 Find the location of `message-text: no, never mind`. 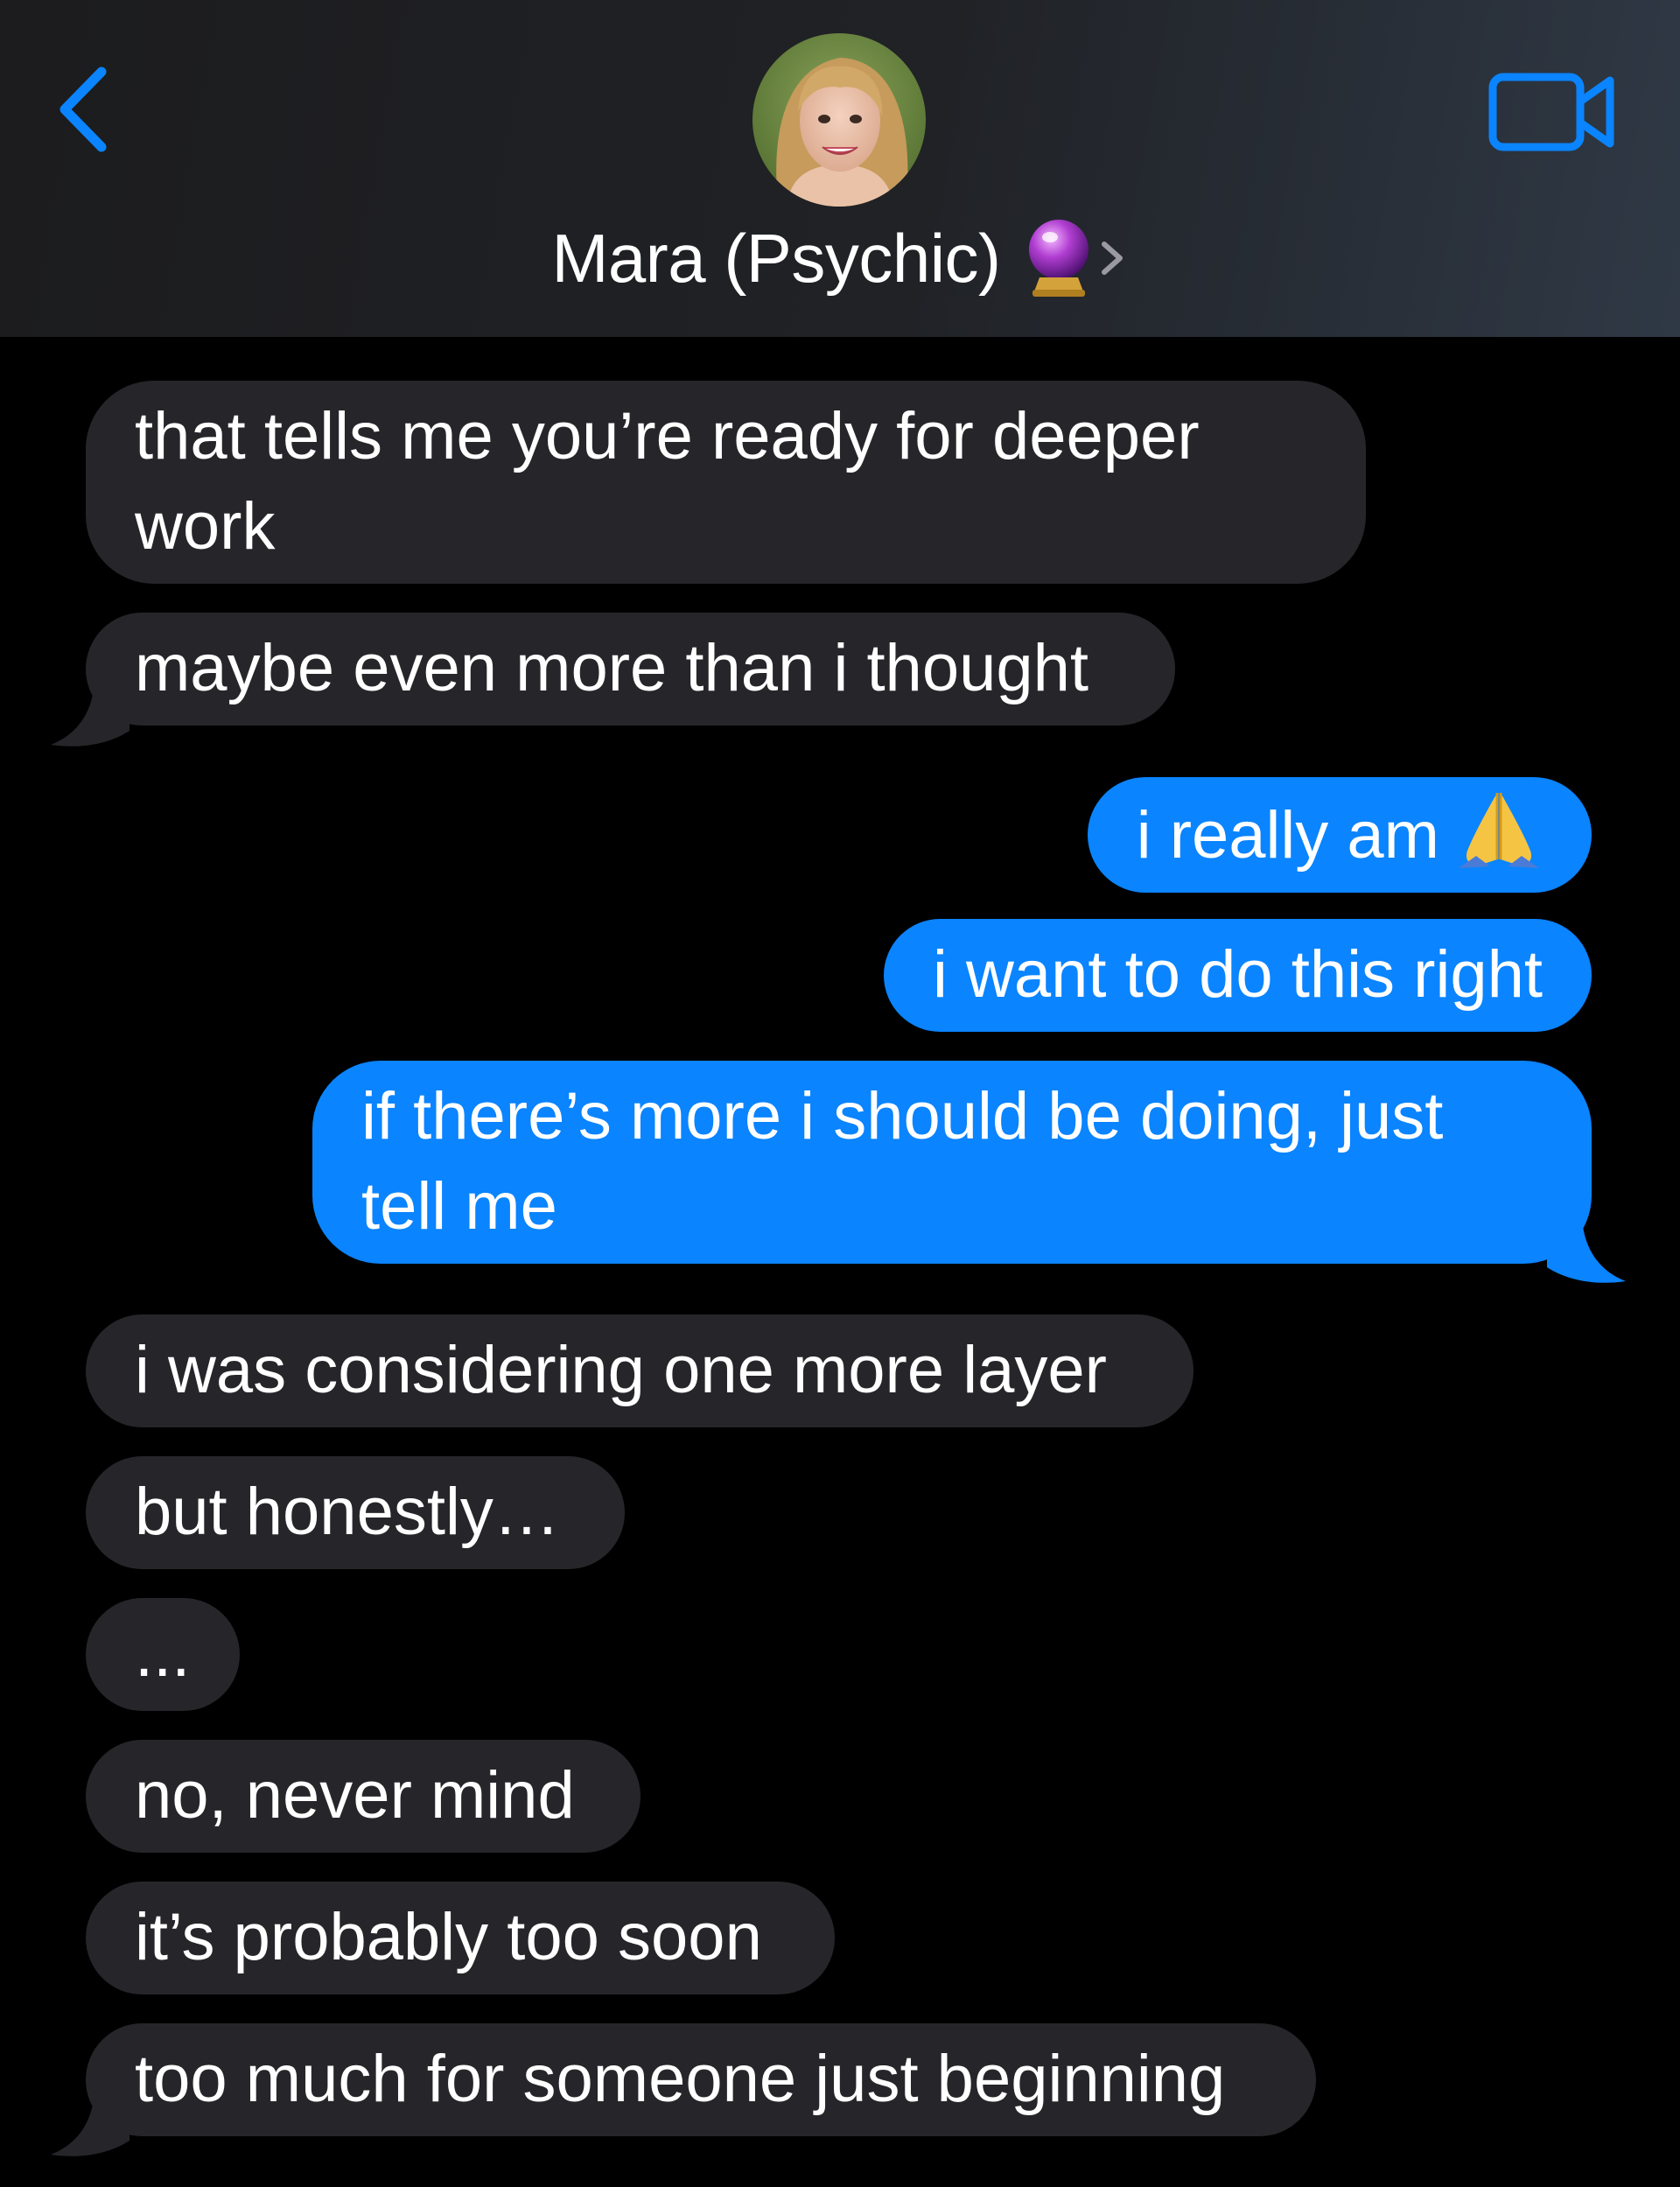

message-text: no, never mind is located at coordinates (355, 1796).